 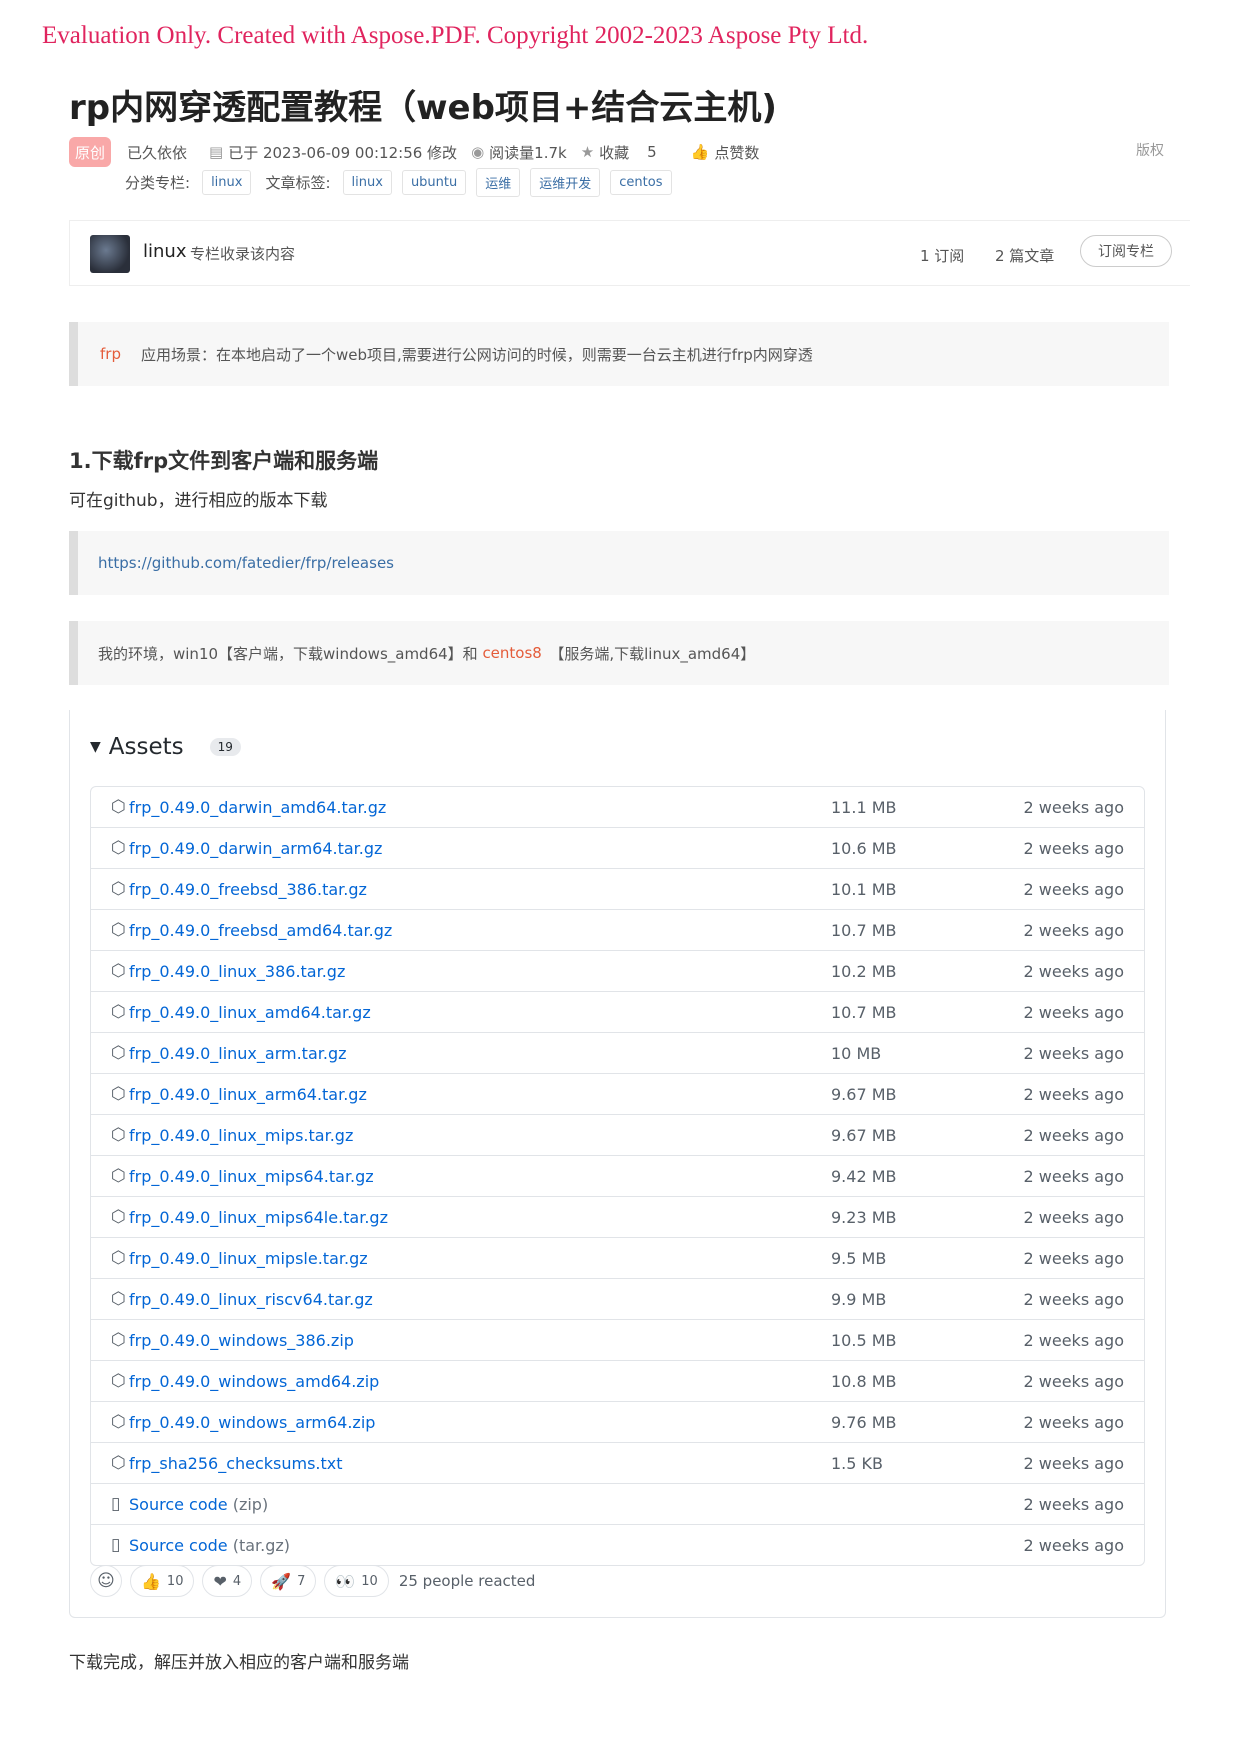 What do you see at coordinates (110, 254) in the screenshot?
I see `column-avatar` at bounding box center [110, 254].